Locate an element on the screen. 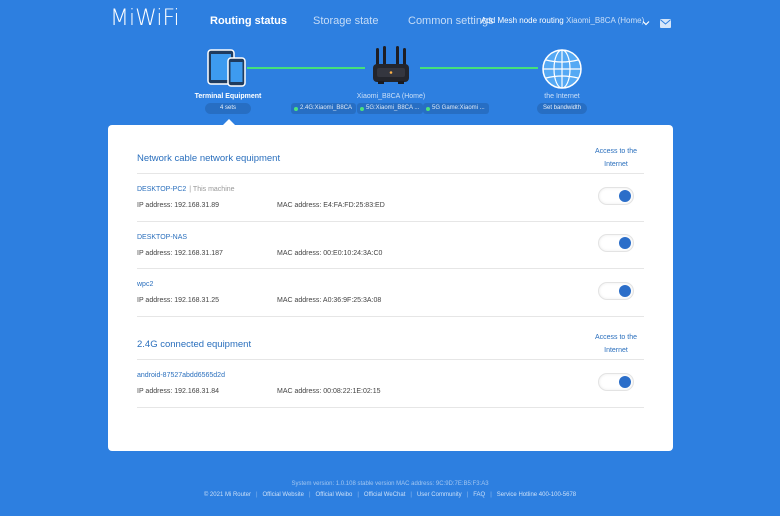 This screenshot has width=780, height=516. footer-link-faq: FAQ is located at coordinates (479, 495).